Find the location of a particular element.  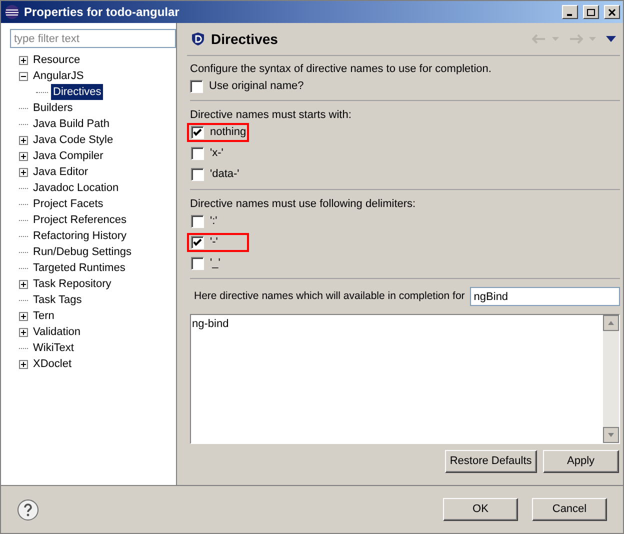

tree-item: Run/Debug Settings is located at coordinates (82, 252).